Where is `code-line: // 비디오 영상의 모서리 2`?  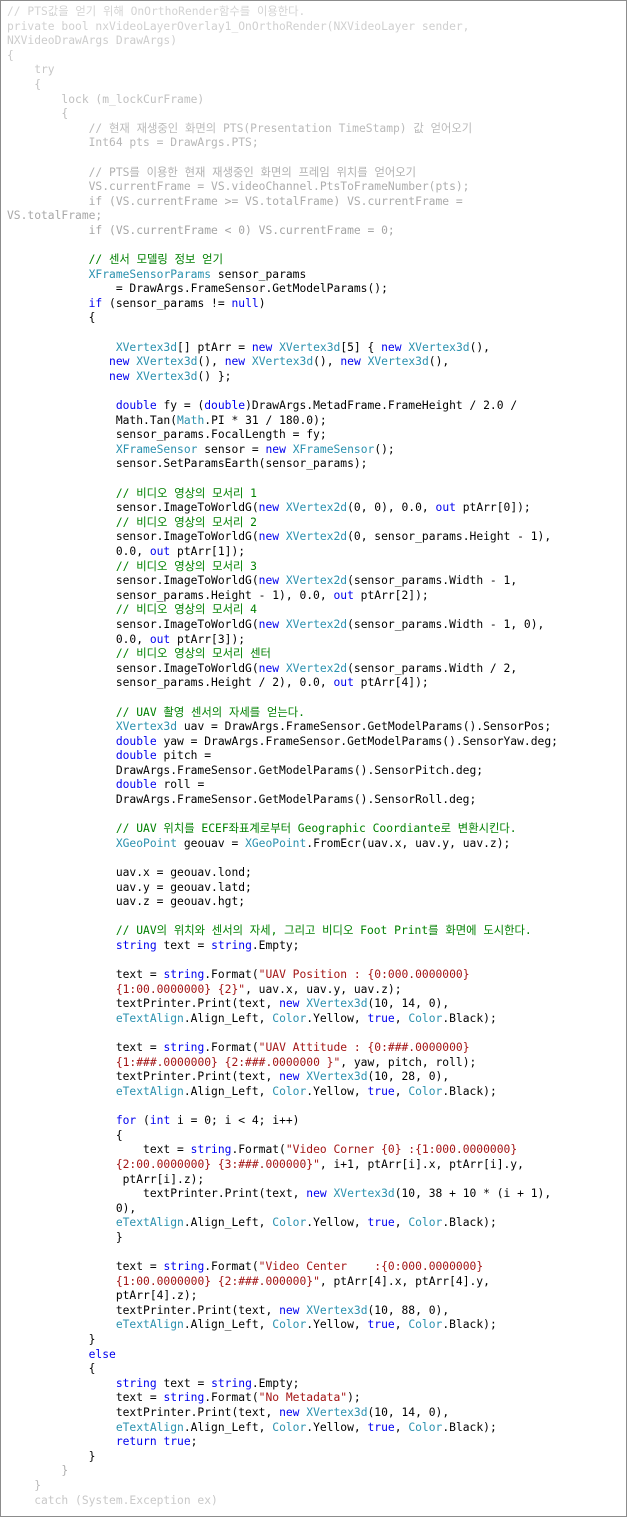 code-line: // 비디오 영상의 모서리 2 is located at coordinates (315, 523).